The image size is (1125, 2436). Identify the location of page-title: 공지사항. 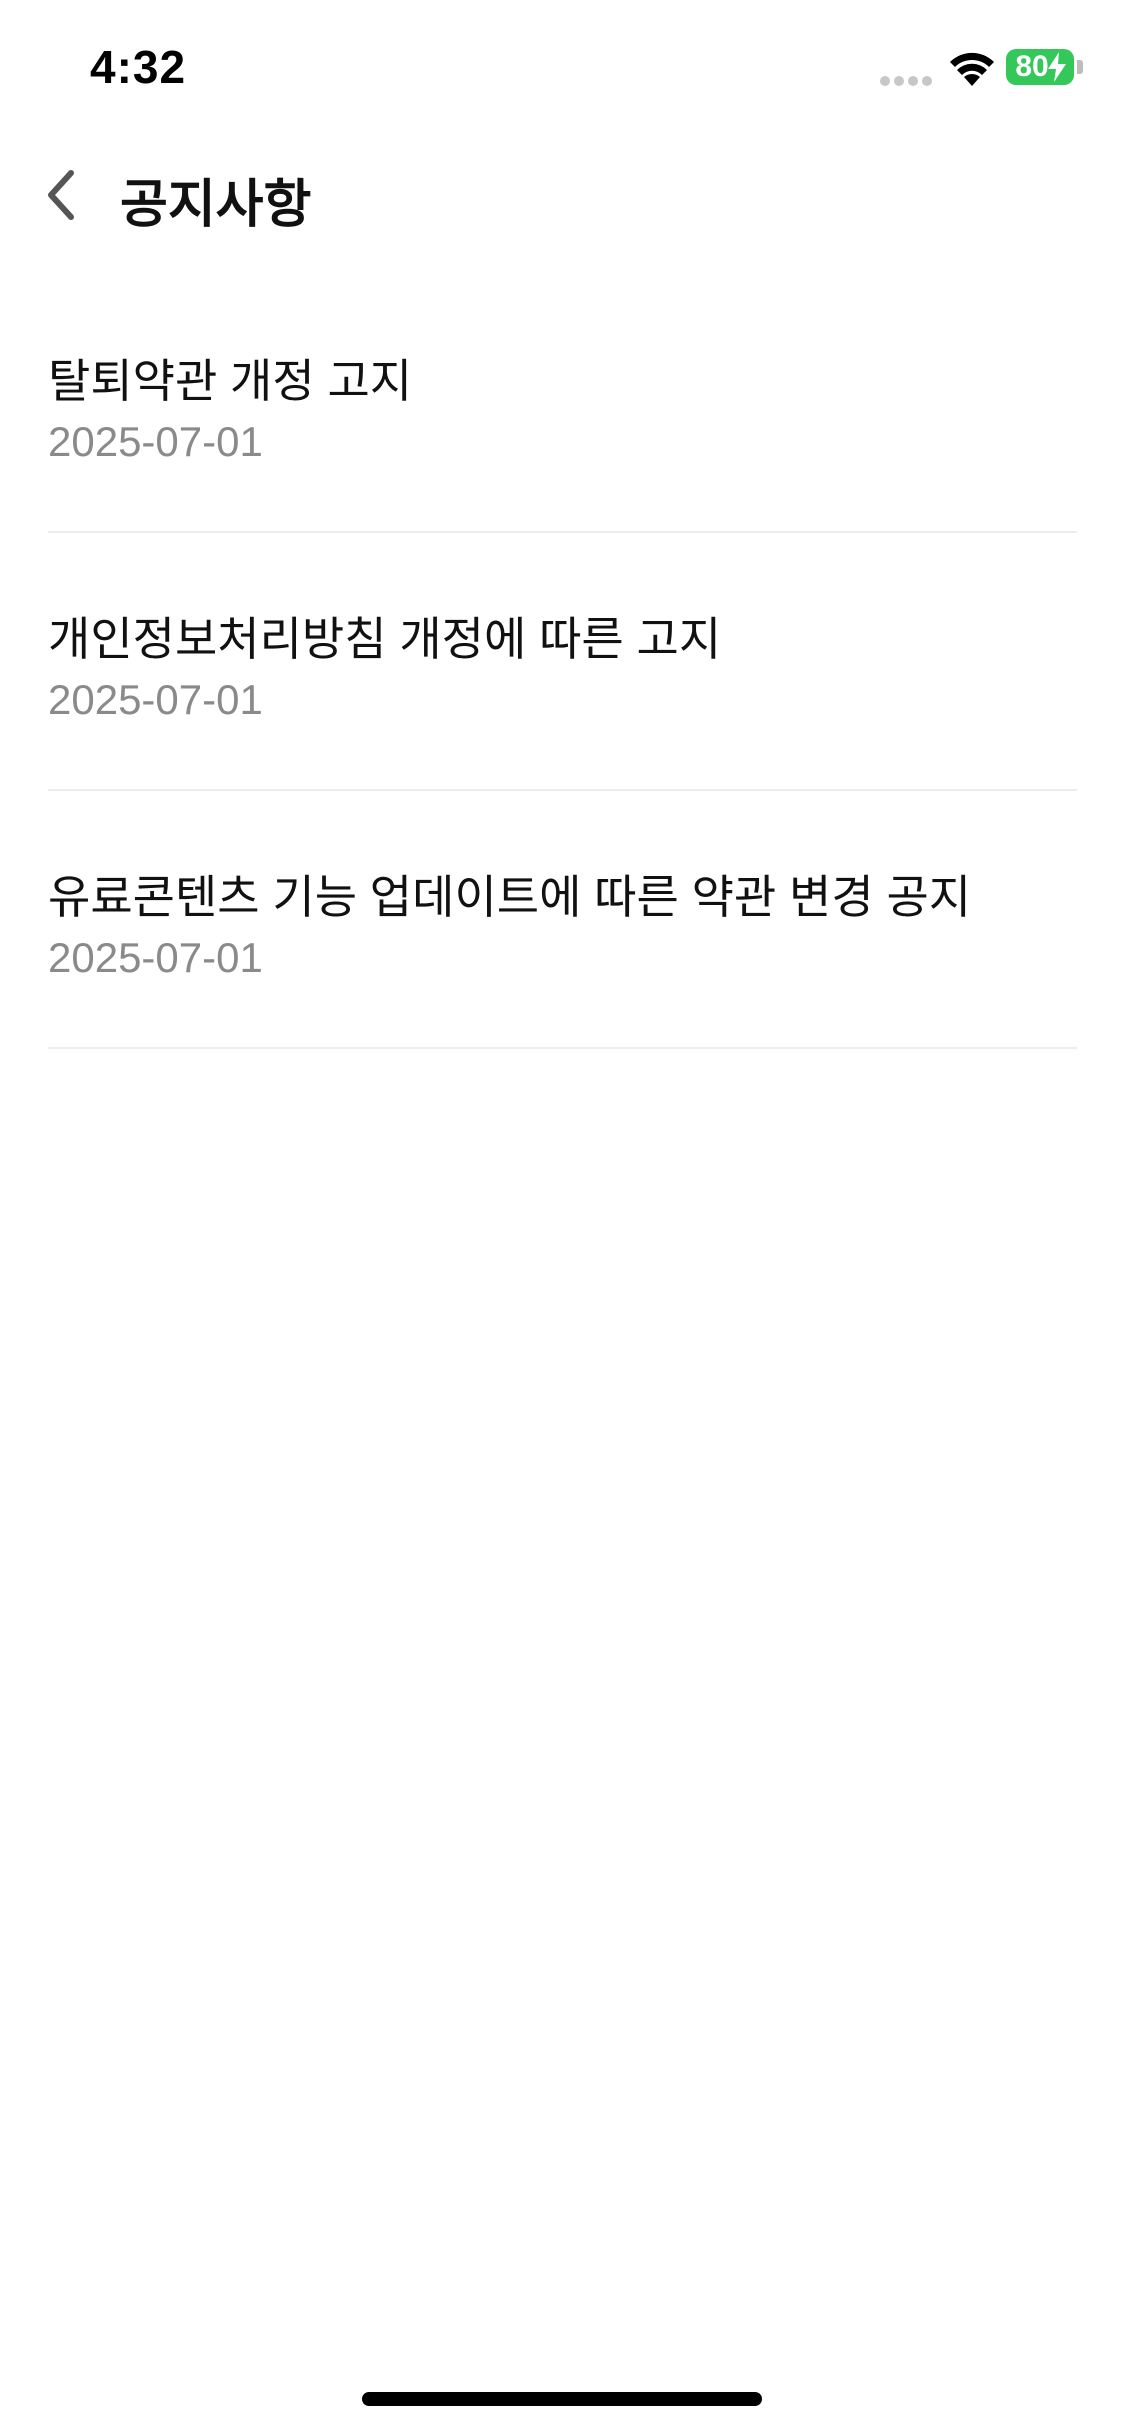
(216, 205).